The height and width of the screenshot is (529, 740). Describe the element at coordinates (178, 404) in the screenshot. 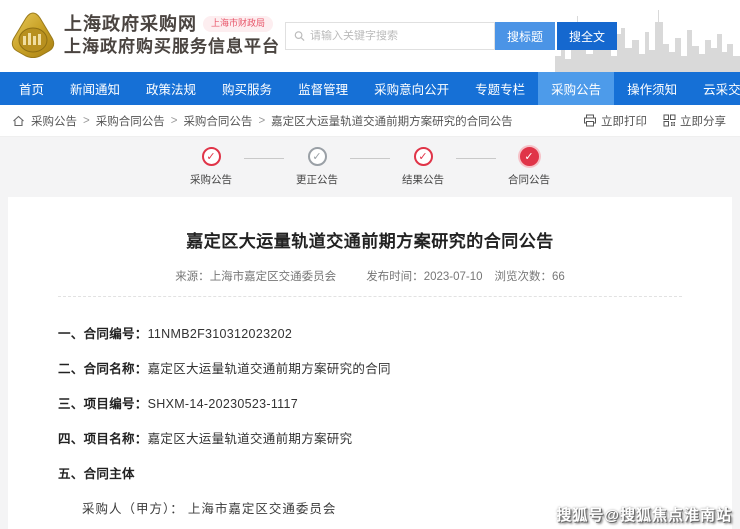

I see `project-number-line: 三、项目编号：SHXM-14-20230523-1117` at that location.